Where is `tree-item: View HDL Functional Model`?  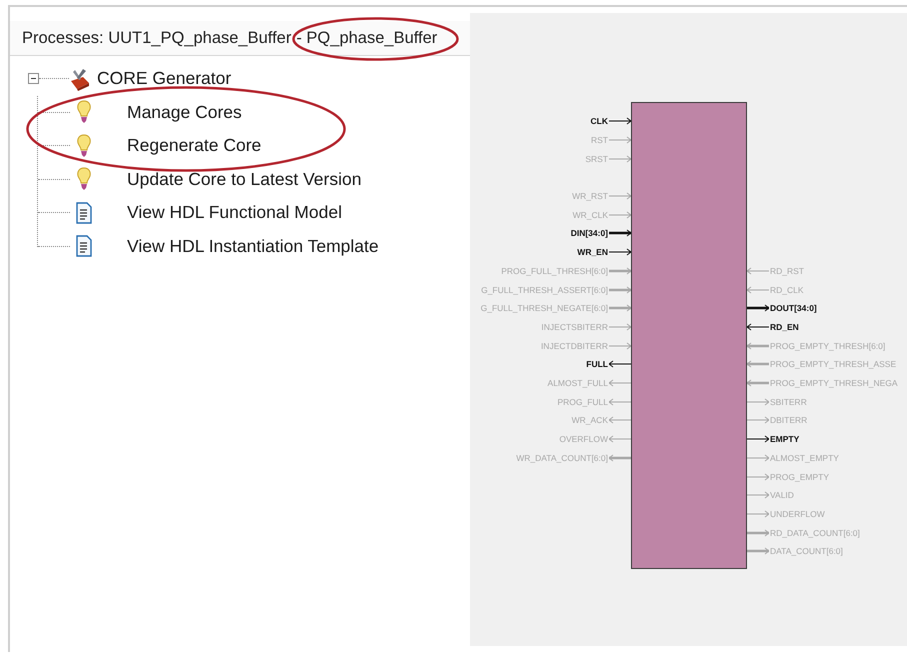
tree-item: View HDL Functional Model is located at coordinates (234, 213).